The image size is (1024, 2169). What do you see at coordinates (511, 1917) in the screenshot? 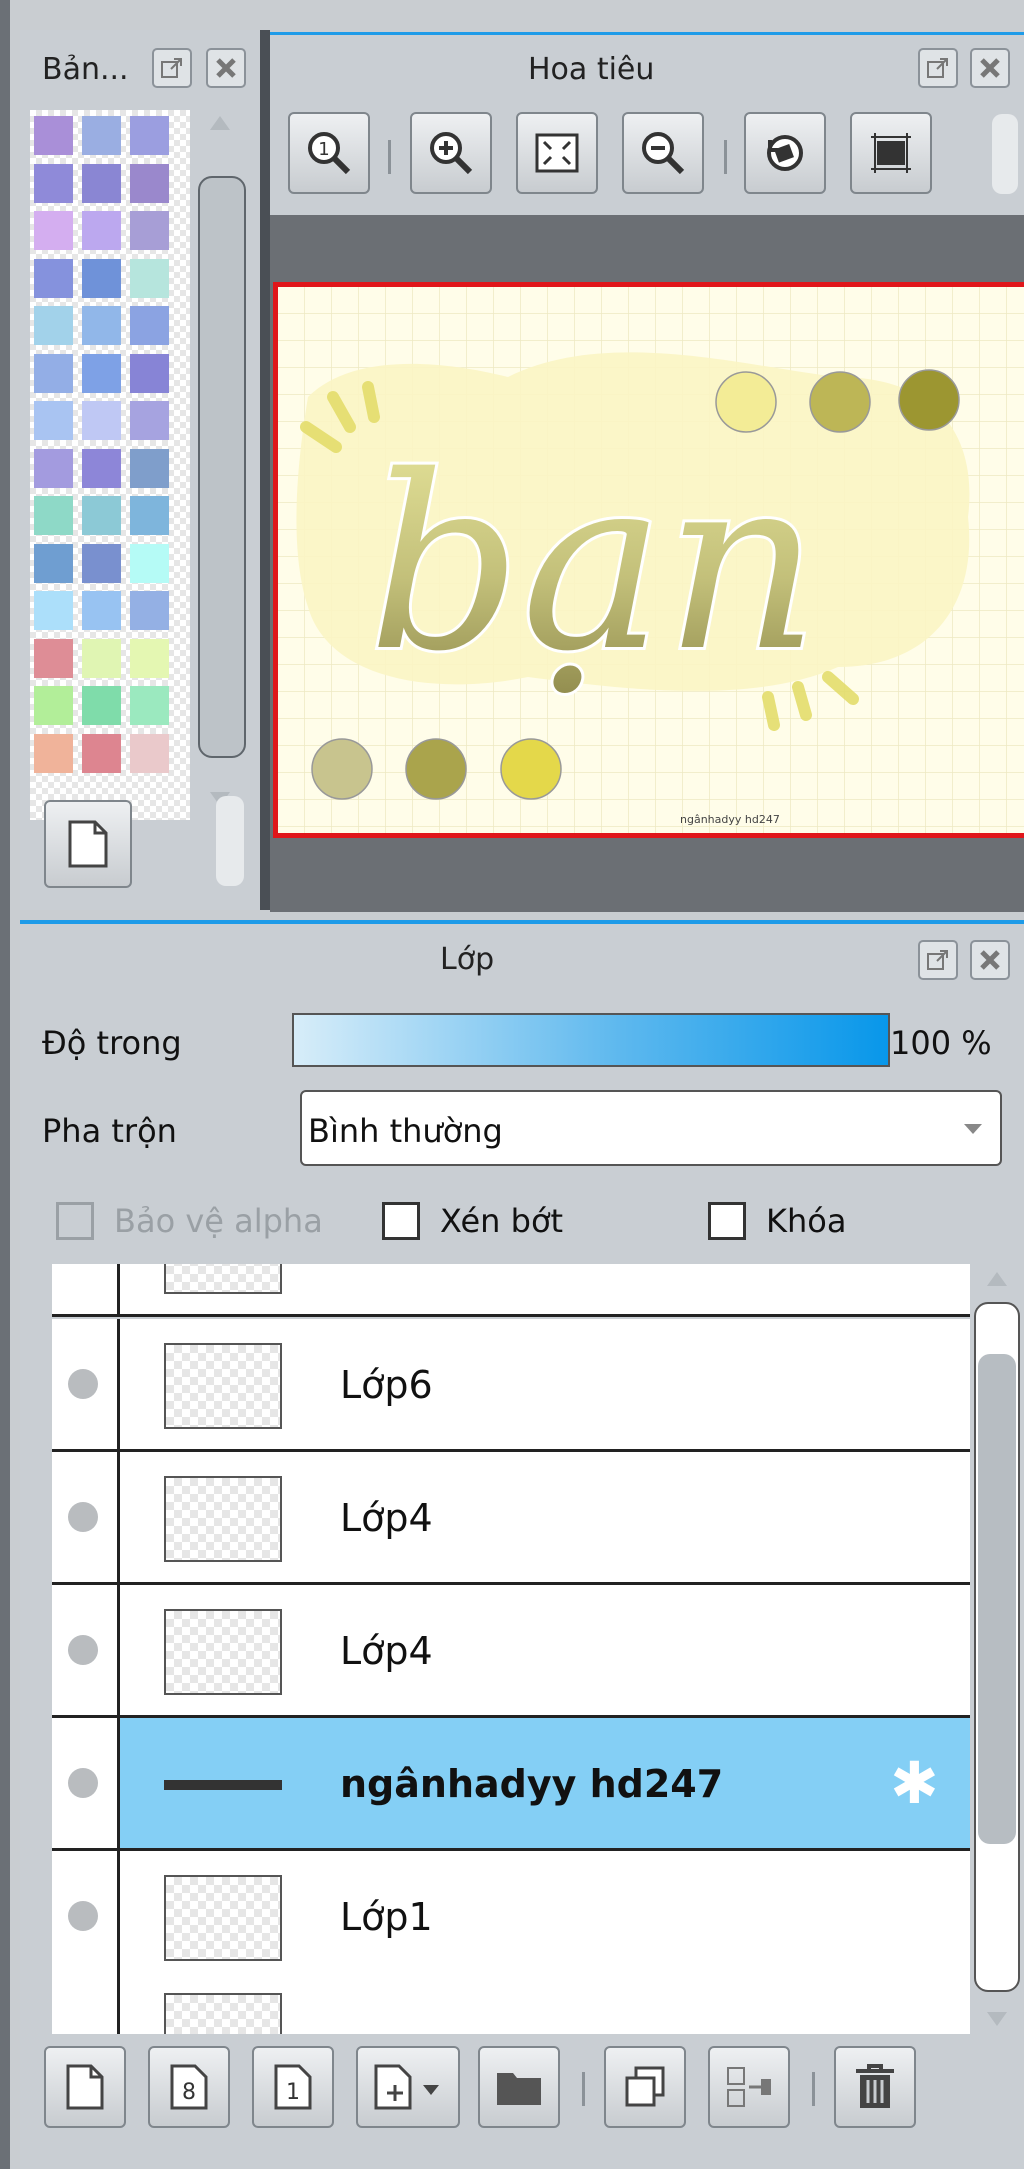
I see `layer-row: Lớp1` at bounding box center [511, 1917].